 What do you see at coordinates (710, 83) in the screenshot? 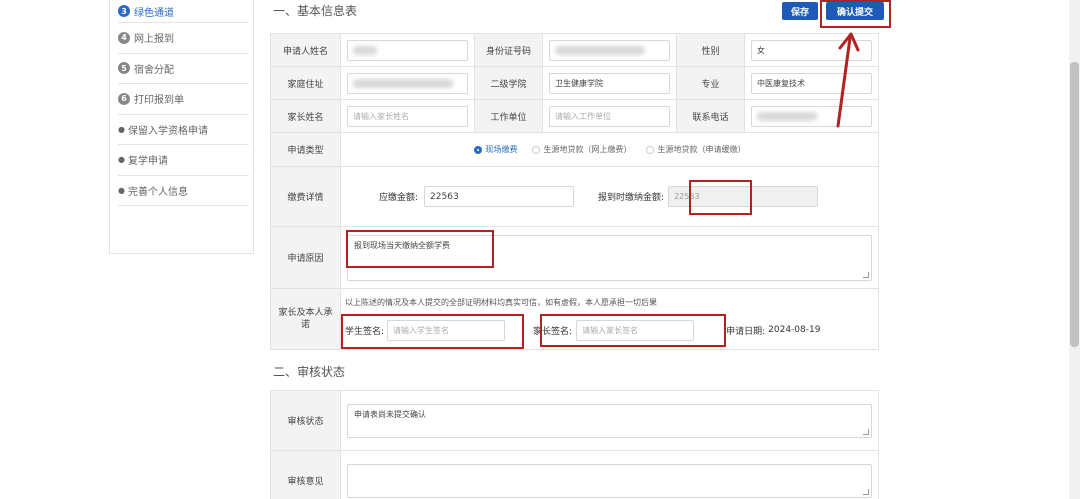
I see `major-label: 专业` at bounding box center [710, 83].